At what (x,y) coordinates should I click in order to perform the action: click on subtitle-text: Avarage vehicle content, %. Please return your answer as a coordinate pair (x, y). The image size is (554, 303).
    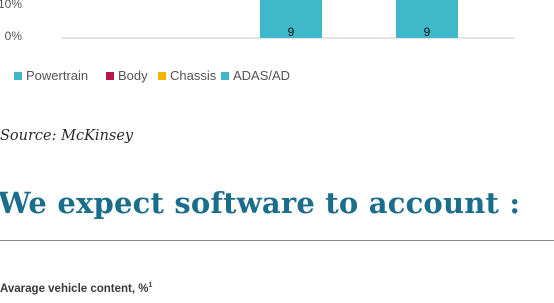
    Looking at the image, I should click on (74, 289).